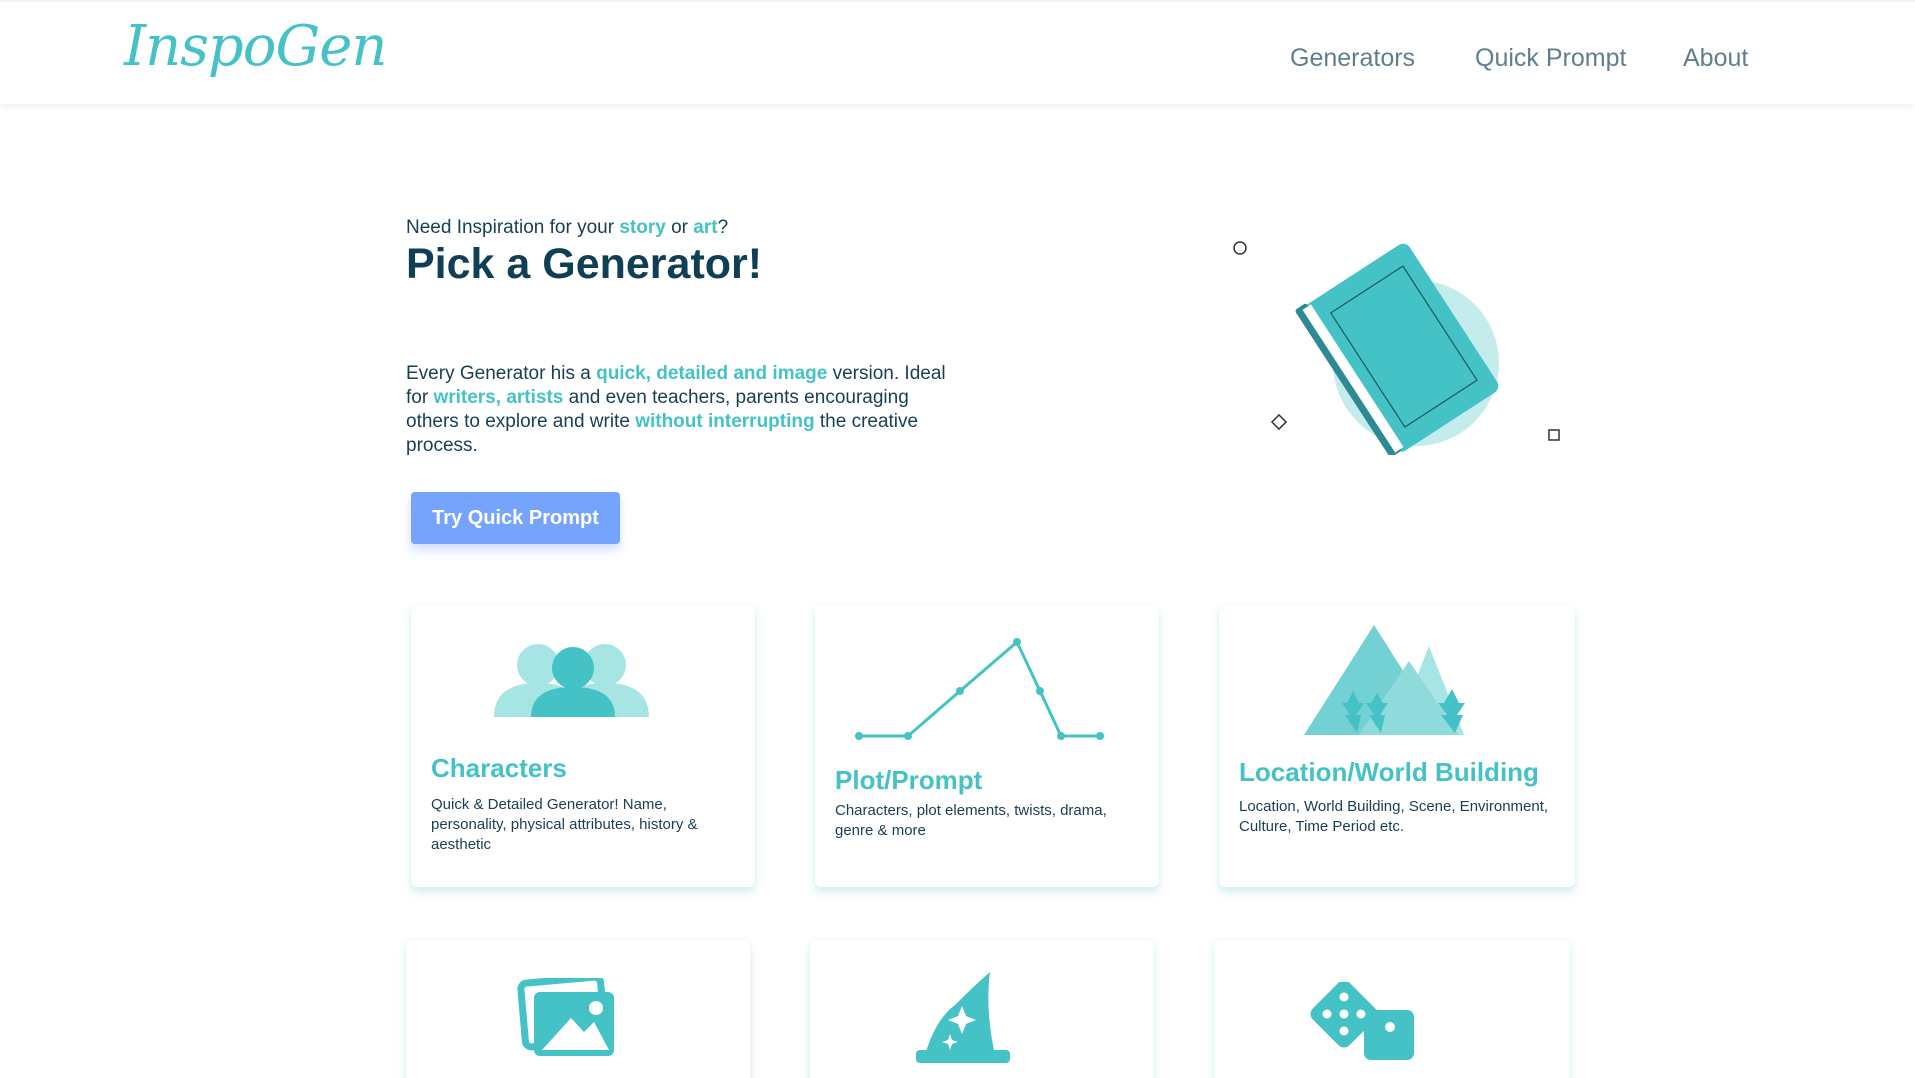  I want to click on image-generator-card, so click(578, 1009).